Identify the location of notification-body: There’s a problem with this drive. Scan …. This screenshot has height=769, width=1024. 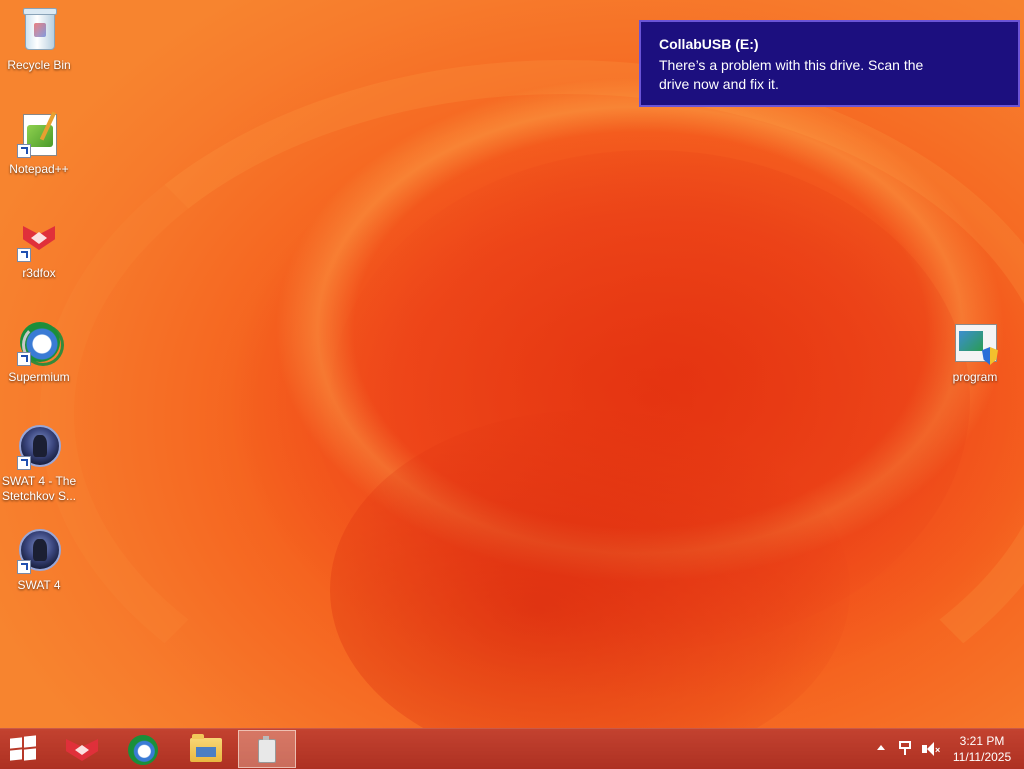
(791, 74).